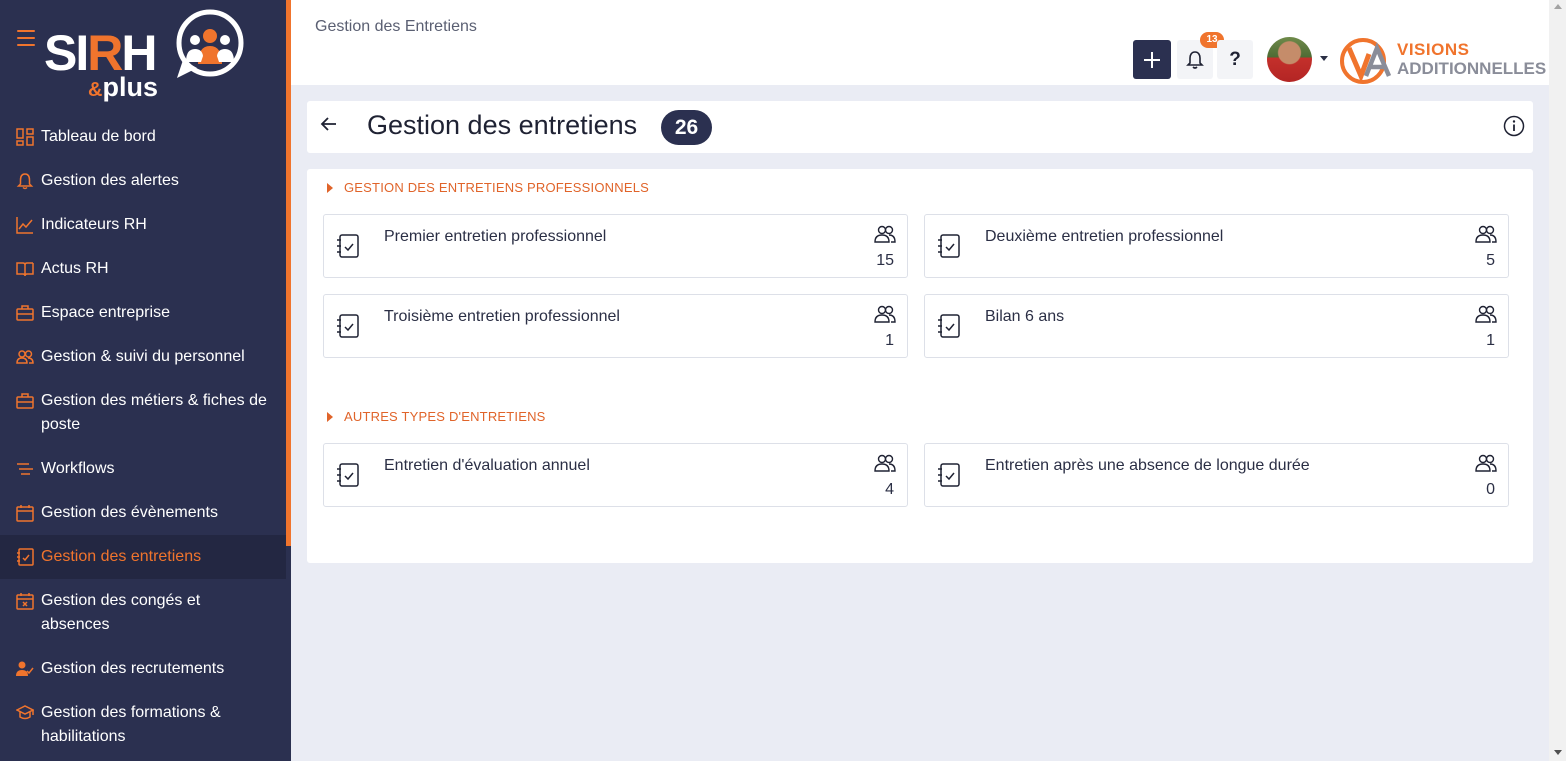  Describe the element at coordinates (497, 187) in the screenshot. I see `section-title-text: GESTION DES ENTRETIENS PROFESSIONNELS` at that location.